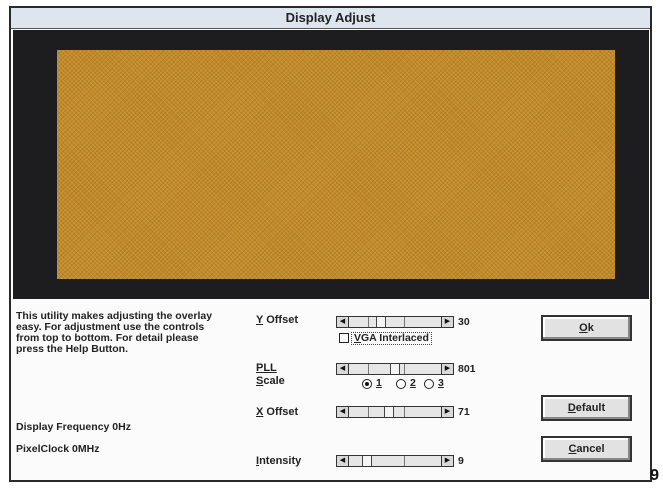  Describe the element at coordinates (441, 383) in the screenshot. I see `scale-option-label: 3` at that location.